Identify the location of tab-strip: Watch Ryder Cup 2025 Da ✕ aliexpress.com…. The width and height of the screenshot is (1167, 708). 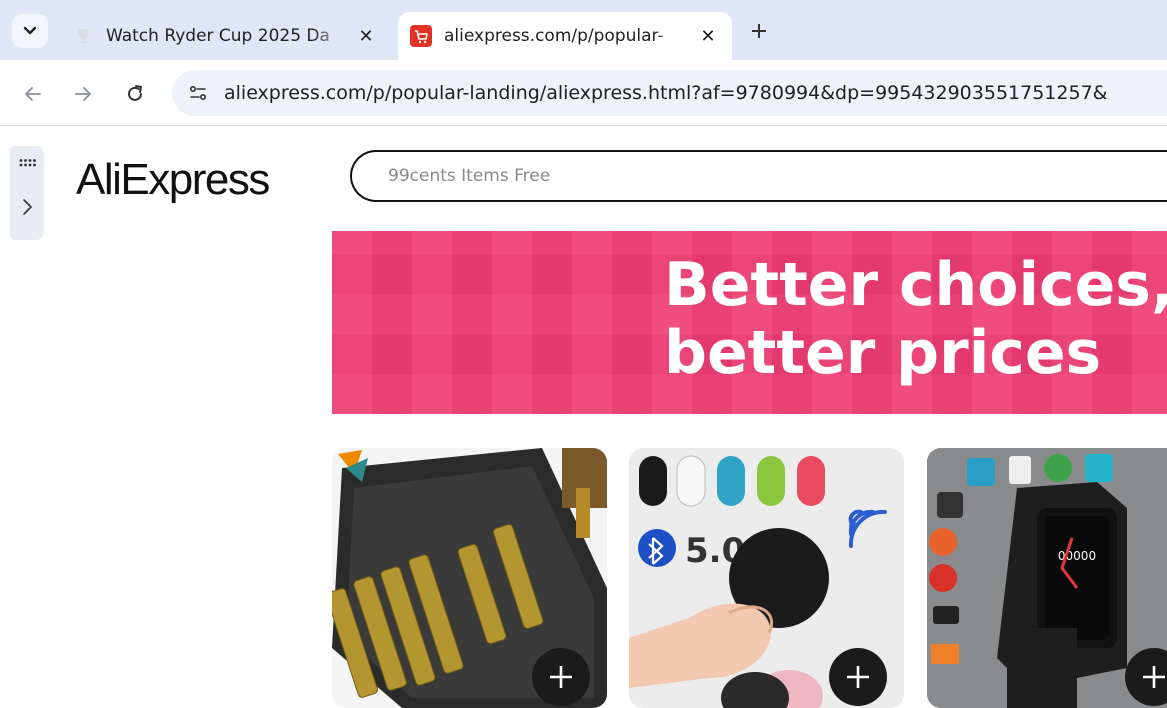
(583, 30).